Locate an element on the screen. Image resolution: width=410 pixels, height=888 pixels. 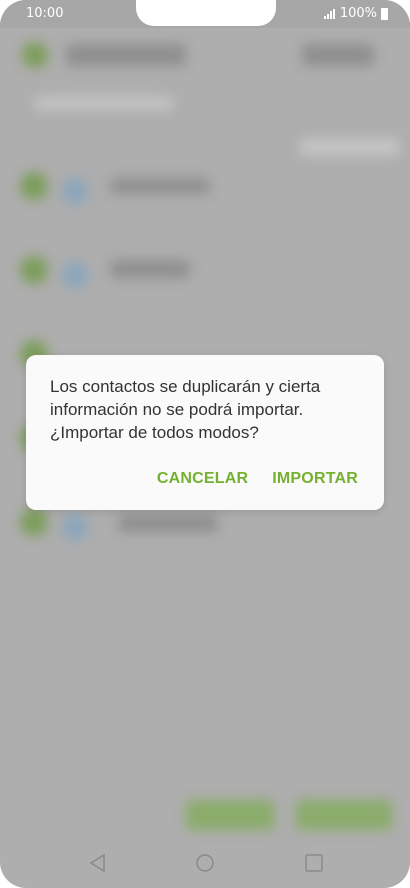
display-notch is located at coordinates (206, 13).